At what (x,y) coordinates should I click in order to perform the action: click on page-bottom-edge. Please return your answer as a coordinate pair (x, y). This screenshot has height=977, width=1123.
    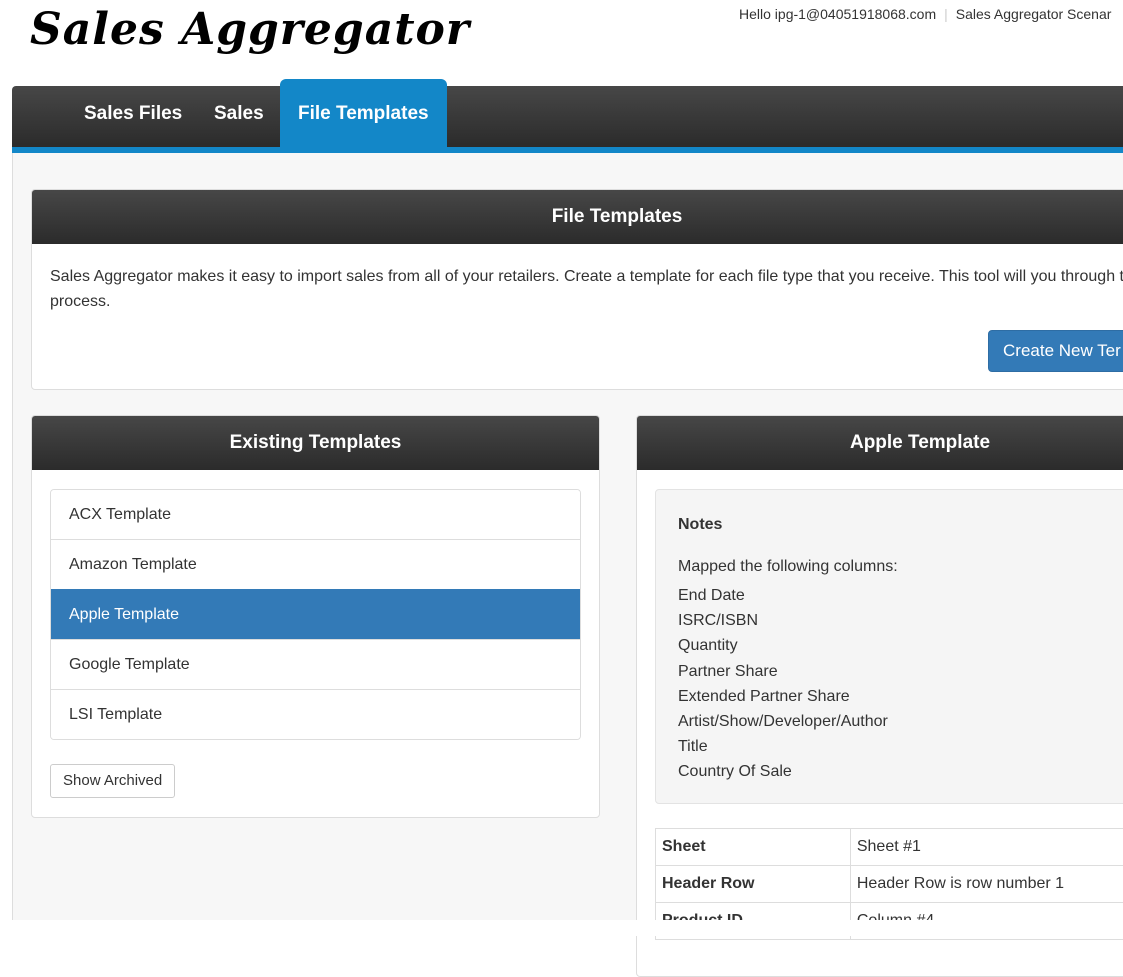
    Looking at the image, I should click on (561, 928).